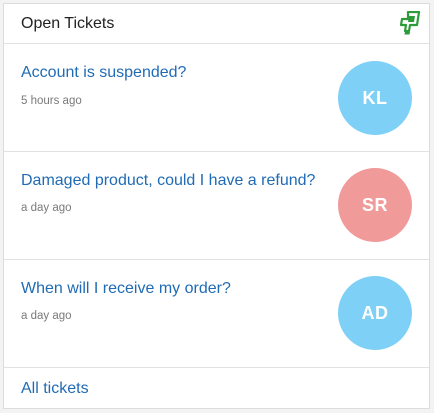  Describe the element at coordinates (51, 101) in the screenshot. I see `ticket-timestamp: 5 hours ago` at that location.